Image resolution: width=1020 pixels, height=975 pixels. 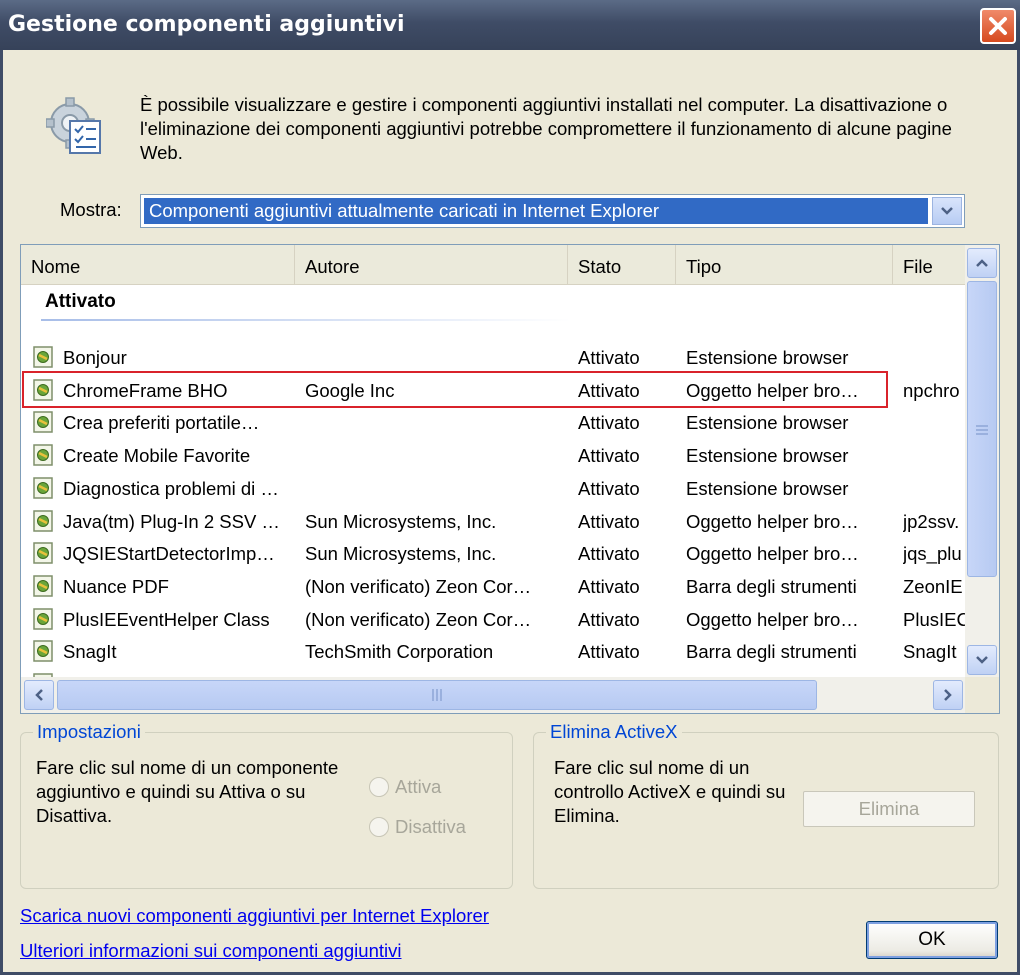 What do you see at coordinates (430, 826) in the screenshot?
I see `disable-radio-label: Disattiva` at bounding box center [430, 826].